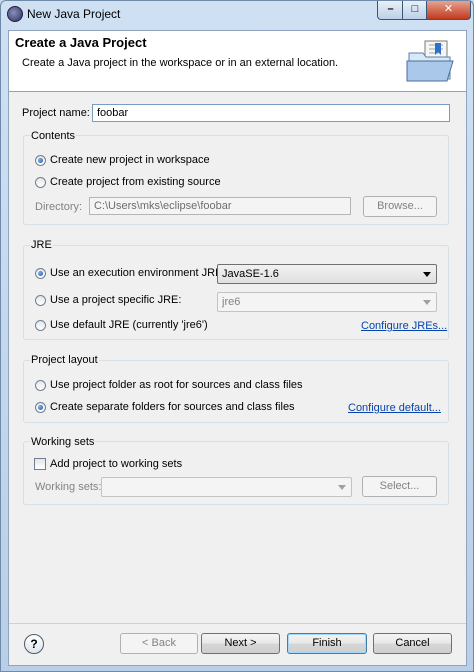 Image resolution: width=474 pixels, height=672 pixels. I want to click on contents-group-title: Contents, so click(53, 136).